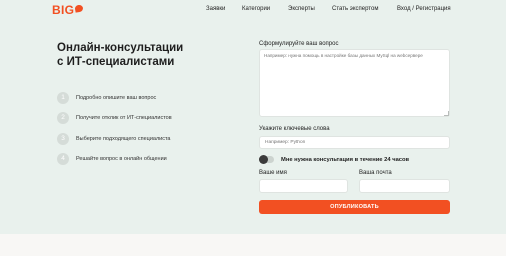 The width and height of the screenshot is (506, 256). I want to click on bottom-section, so click(253, 245).